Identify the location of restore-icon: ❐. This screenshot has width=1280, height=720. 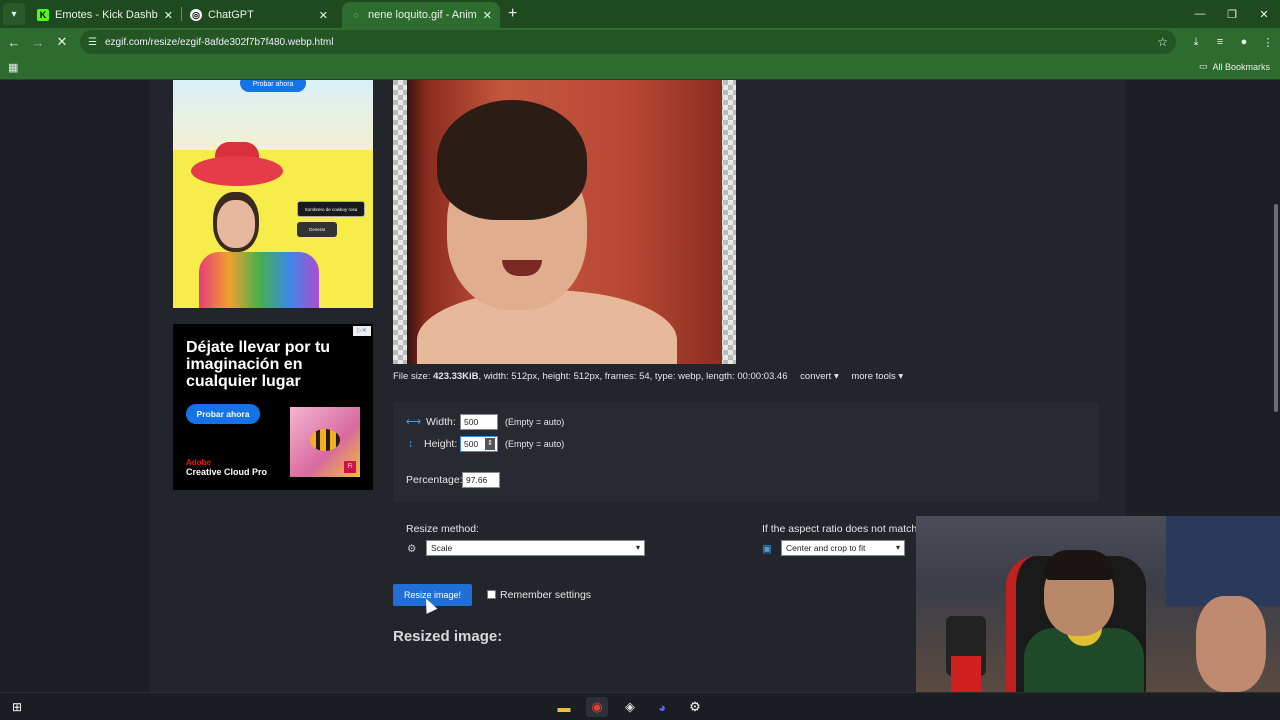
(1232, 14).